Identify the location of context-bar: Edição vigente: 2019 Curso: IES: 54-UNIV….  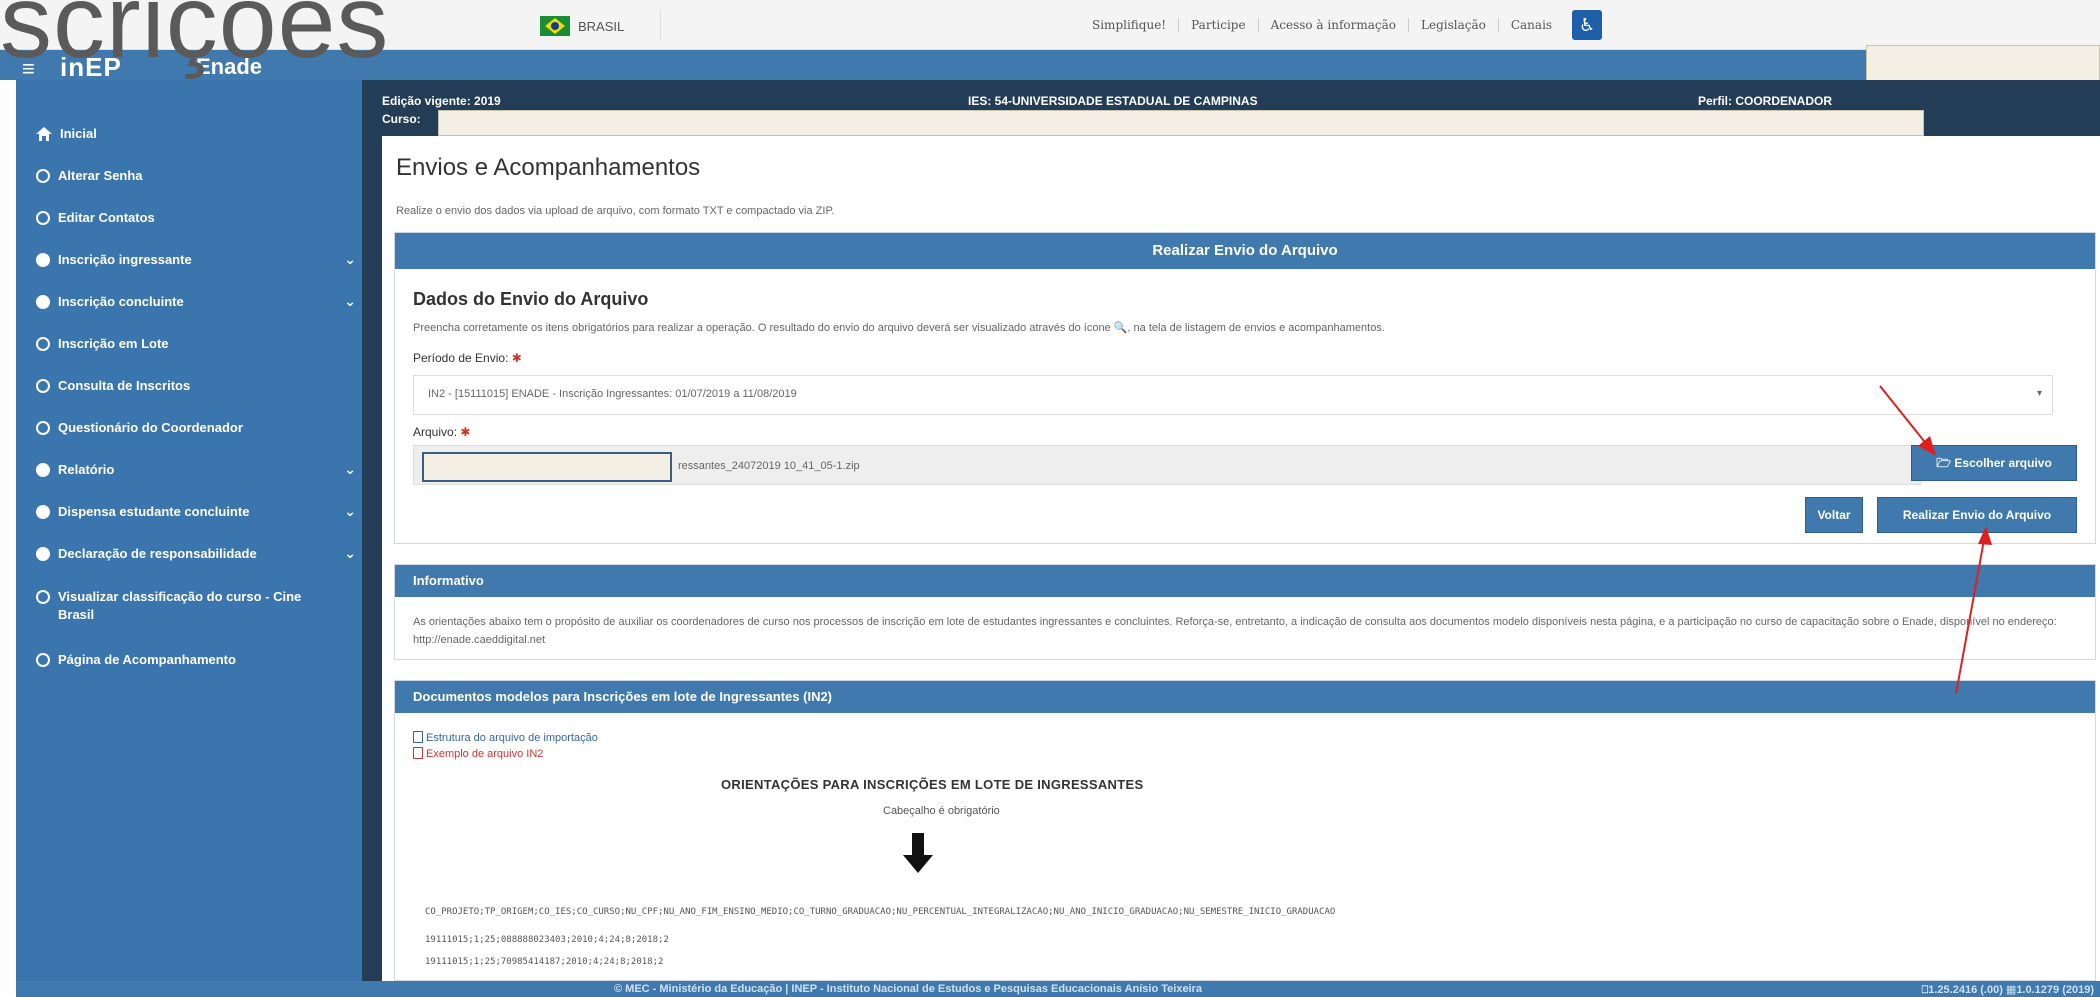
(1241, 108).